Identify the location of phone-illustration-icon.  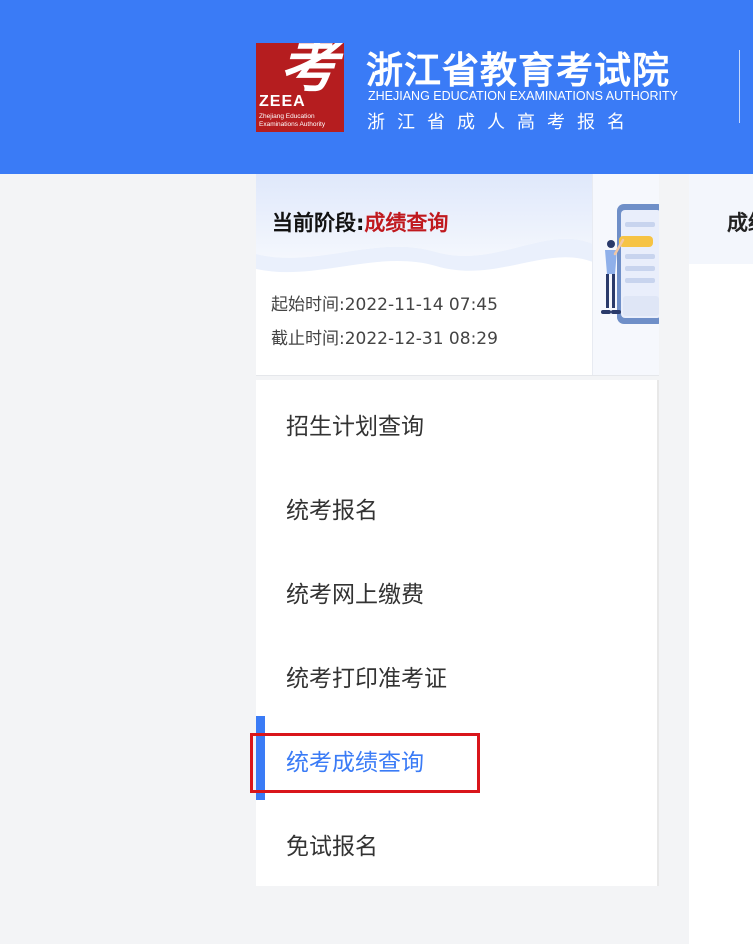
(626, 274).